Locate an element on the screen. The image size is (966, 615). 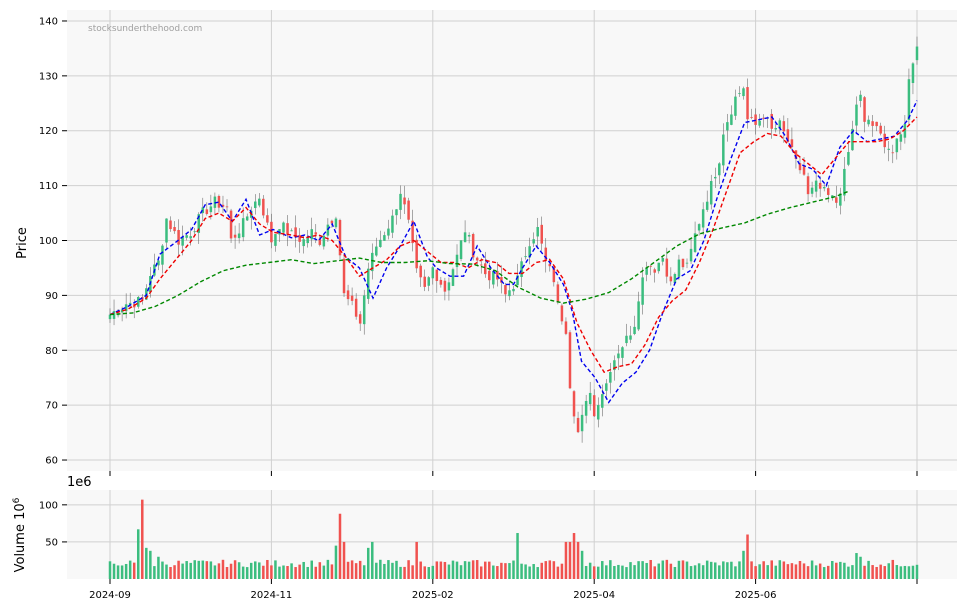
x-tick-label: 2025-06 is located at coordinates (756, 595).